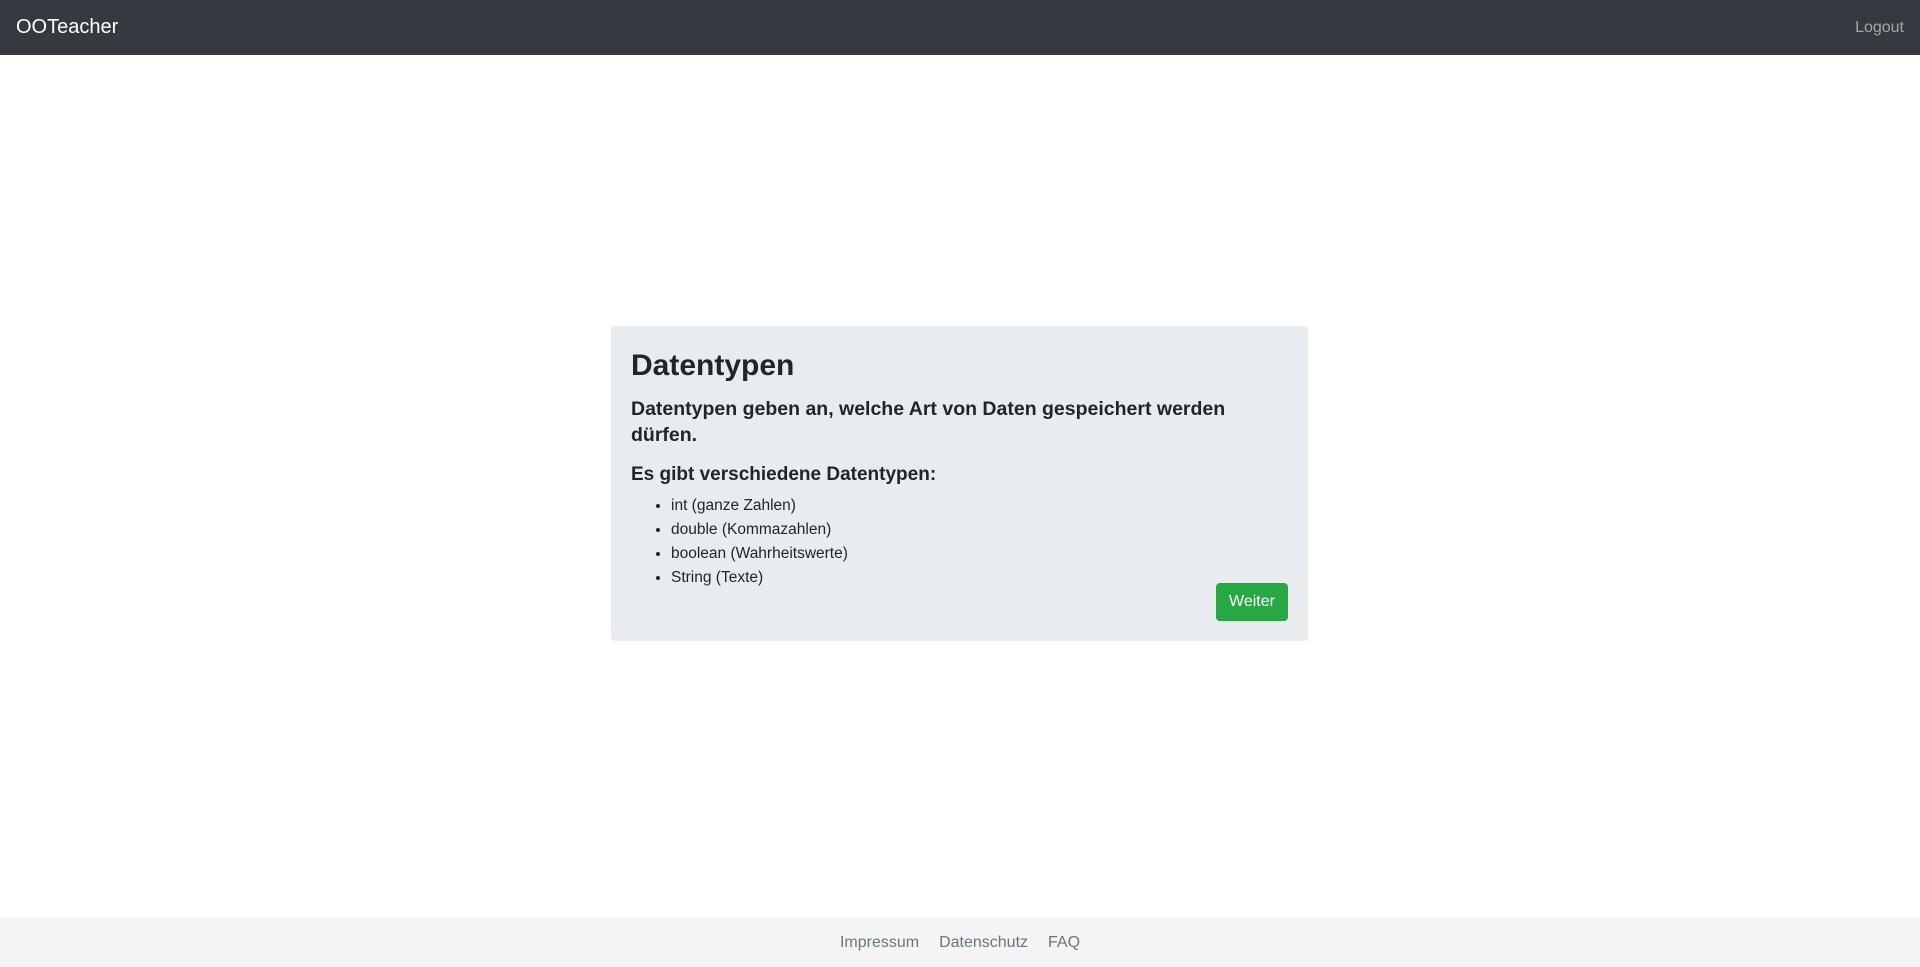 This screenshot has width=1920, height=967. I want to click on page-footer: Impressum Datenschutz FAQ, so click(960, 942).